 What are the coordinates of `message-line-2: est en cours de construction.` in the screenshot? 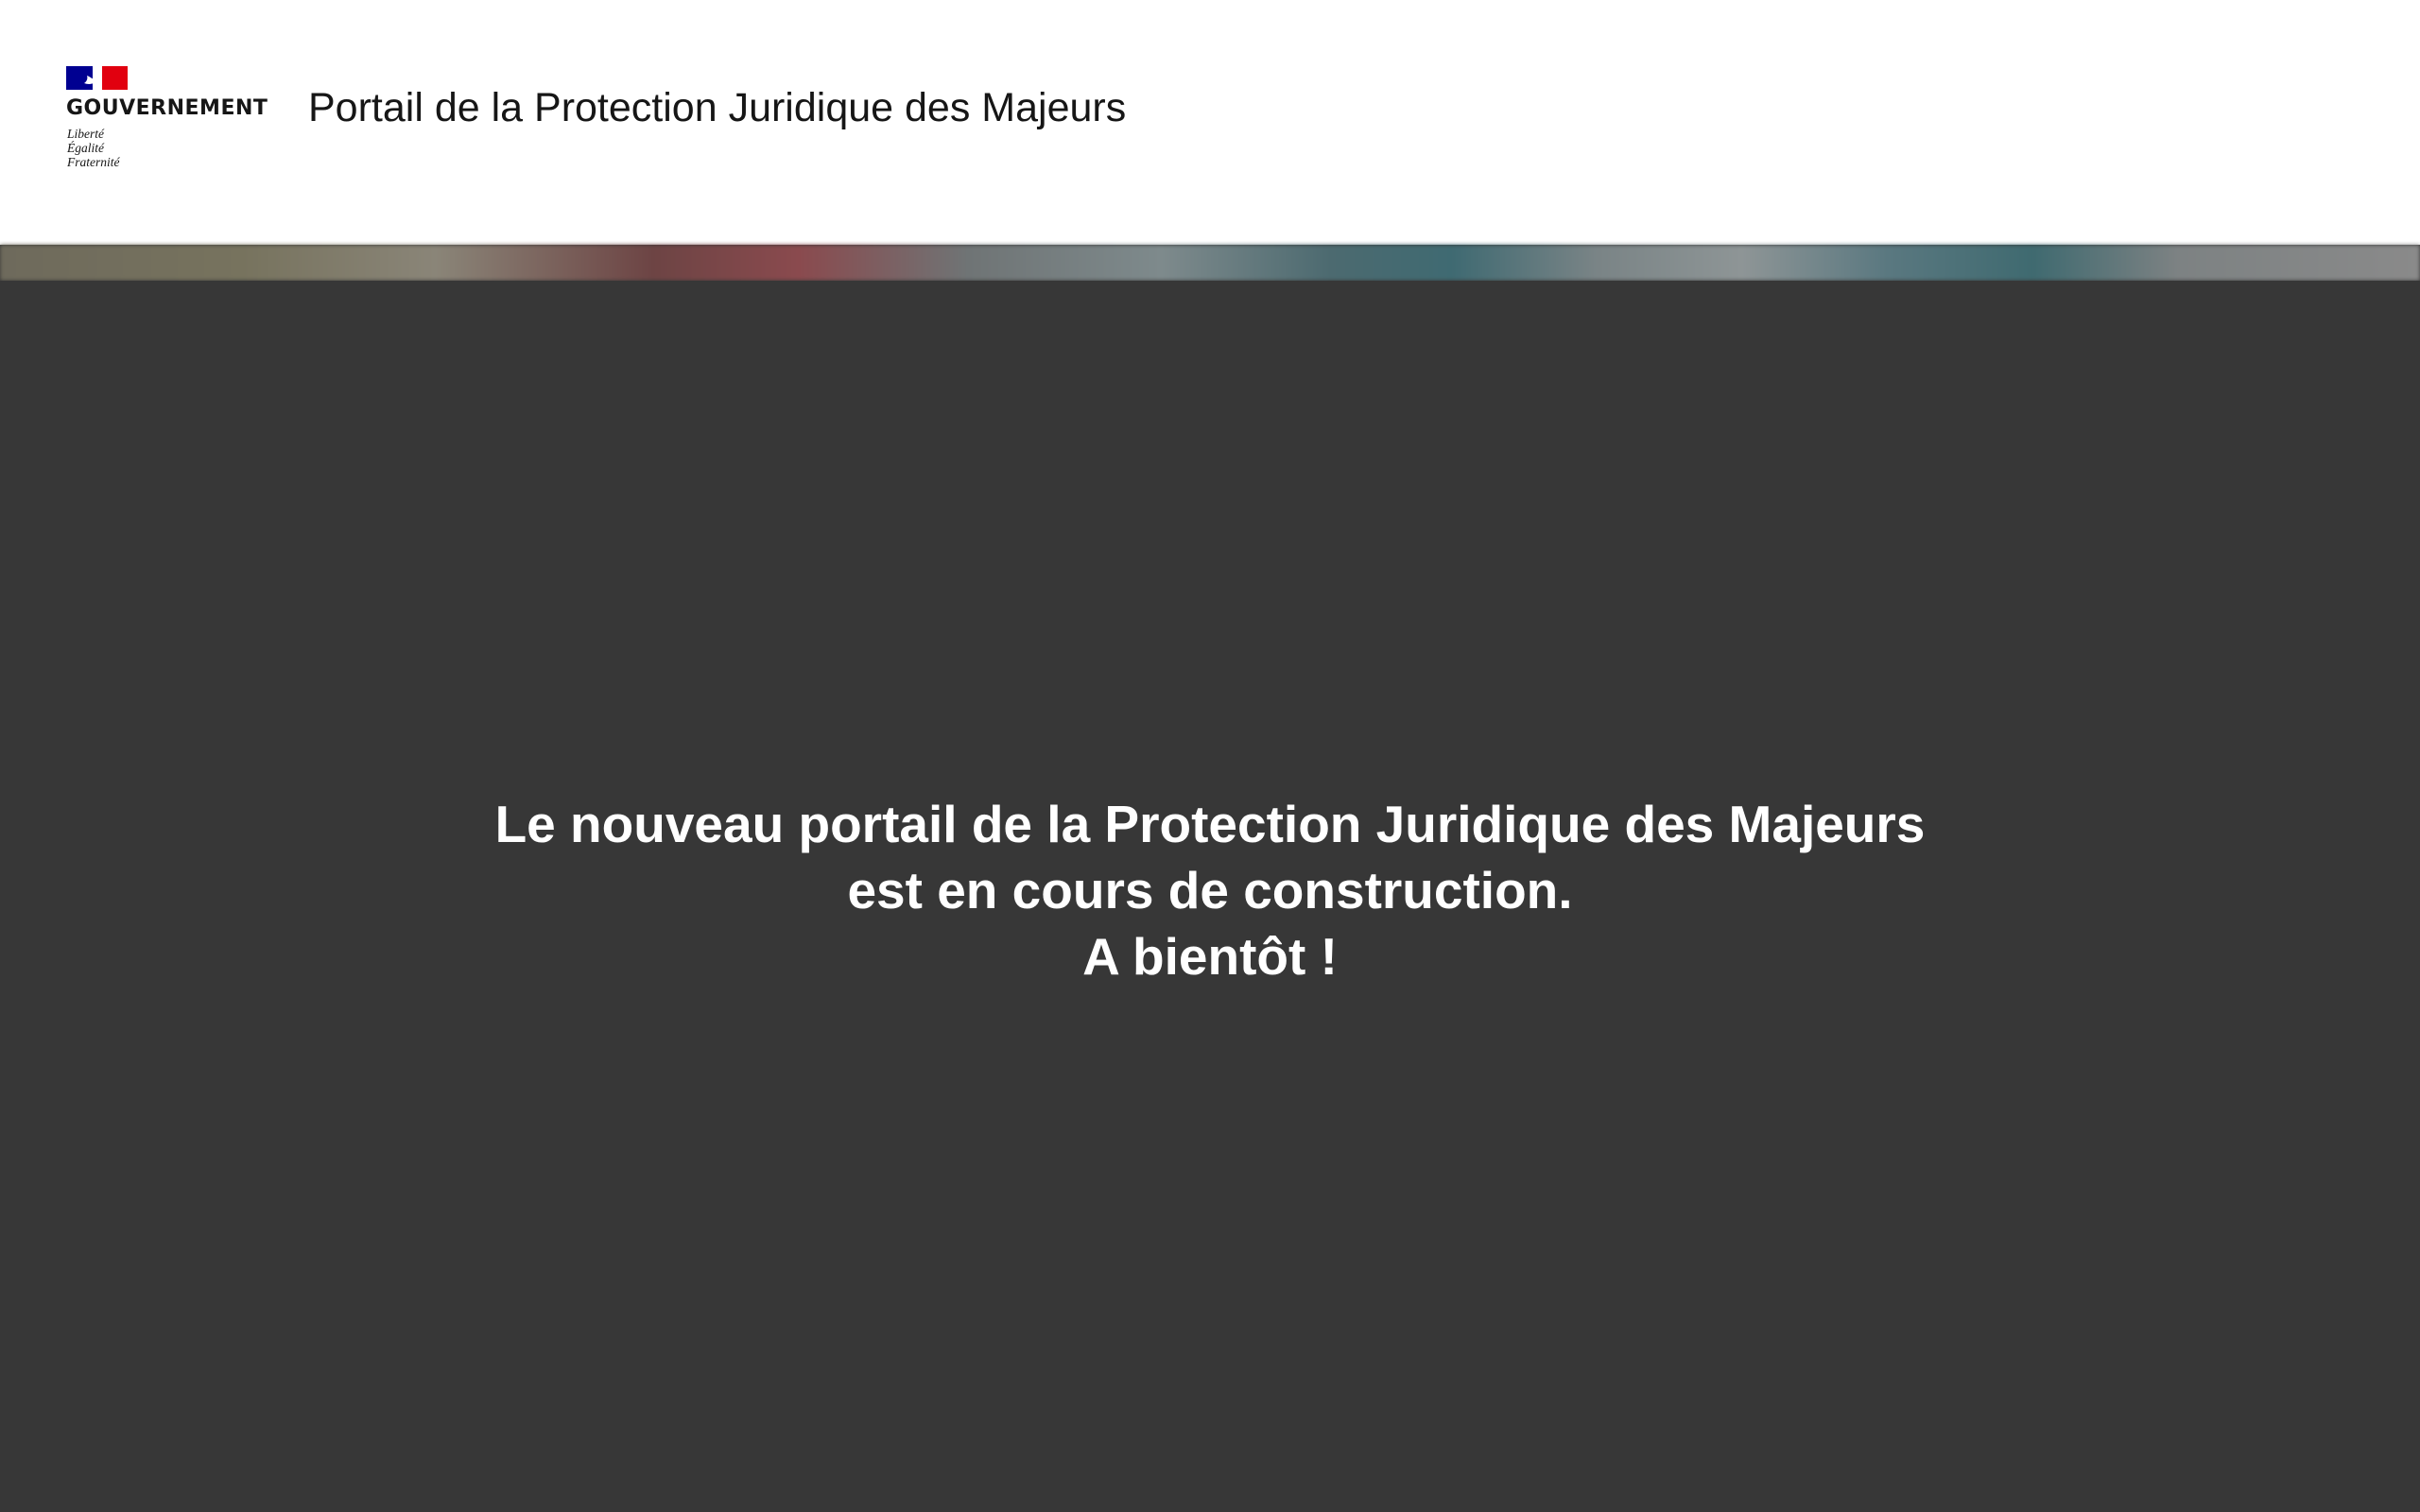 It's located at (1210, 890).